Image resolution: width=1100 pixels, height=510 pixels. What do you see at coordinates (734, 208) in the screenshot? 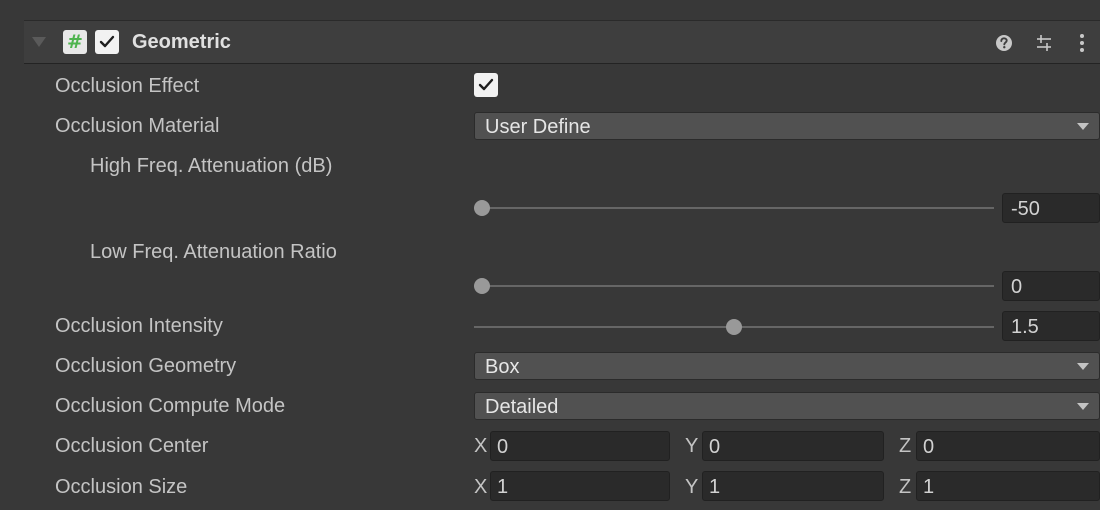
I see `high-freq-slider-track` at bounding box center [734, 208].